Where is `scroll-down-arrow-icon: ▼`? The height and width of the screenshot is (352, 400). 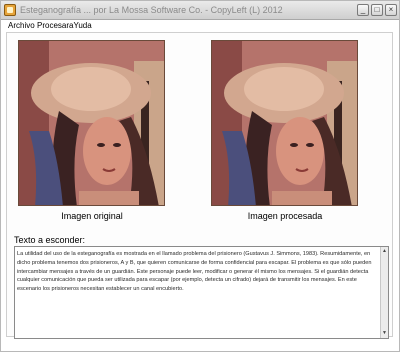
scroll-down-arrow-icon: ▼ is located at coordinates (384, 333).